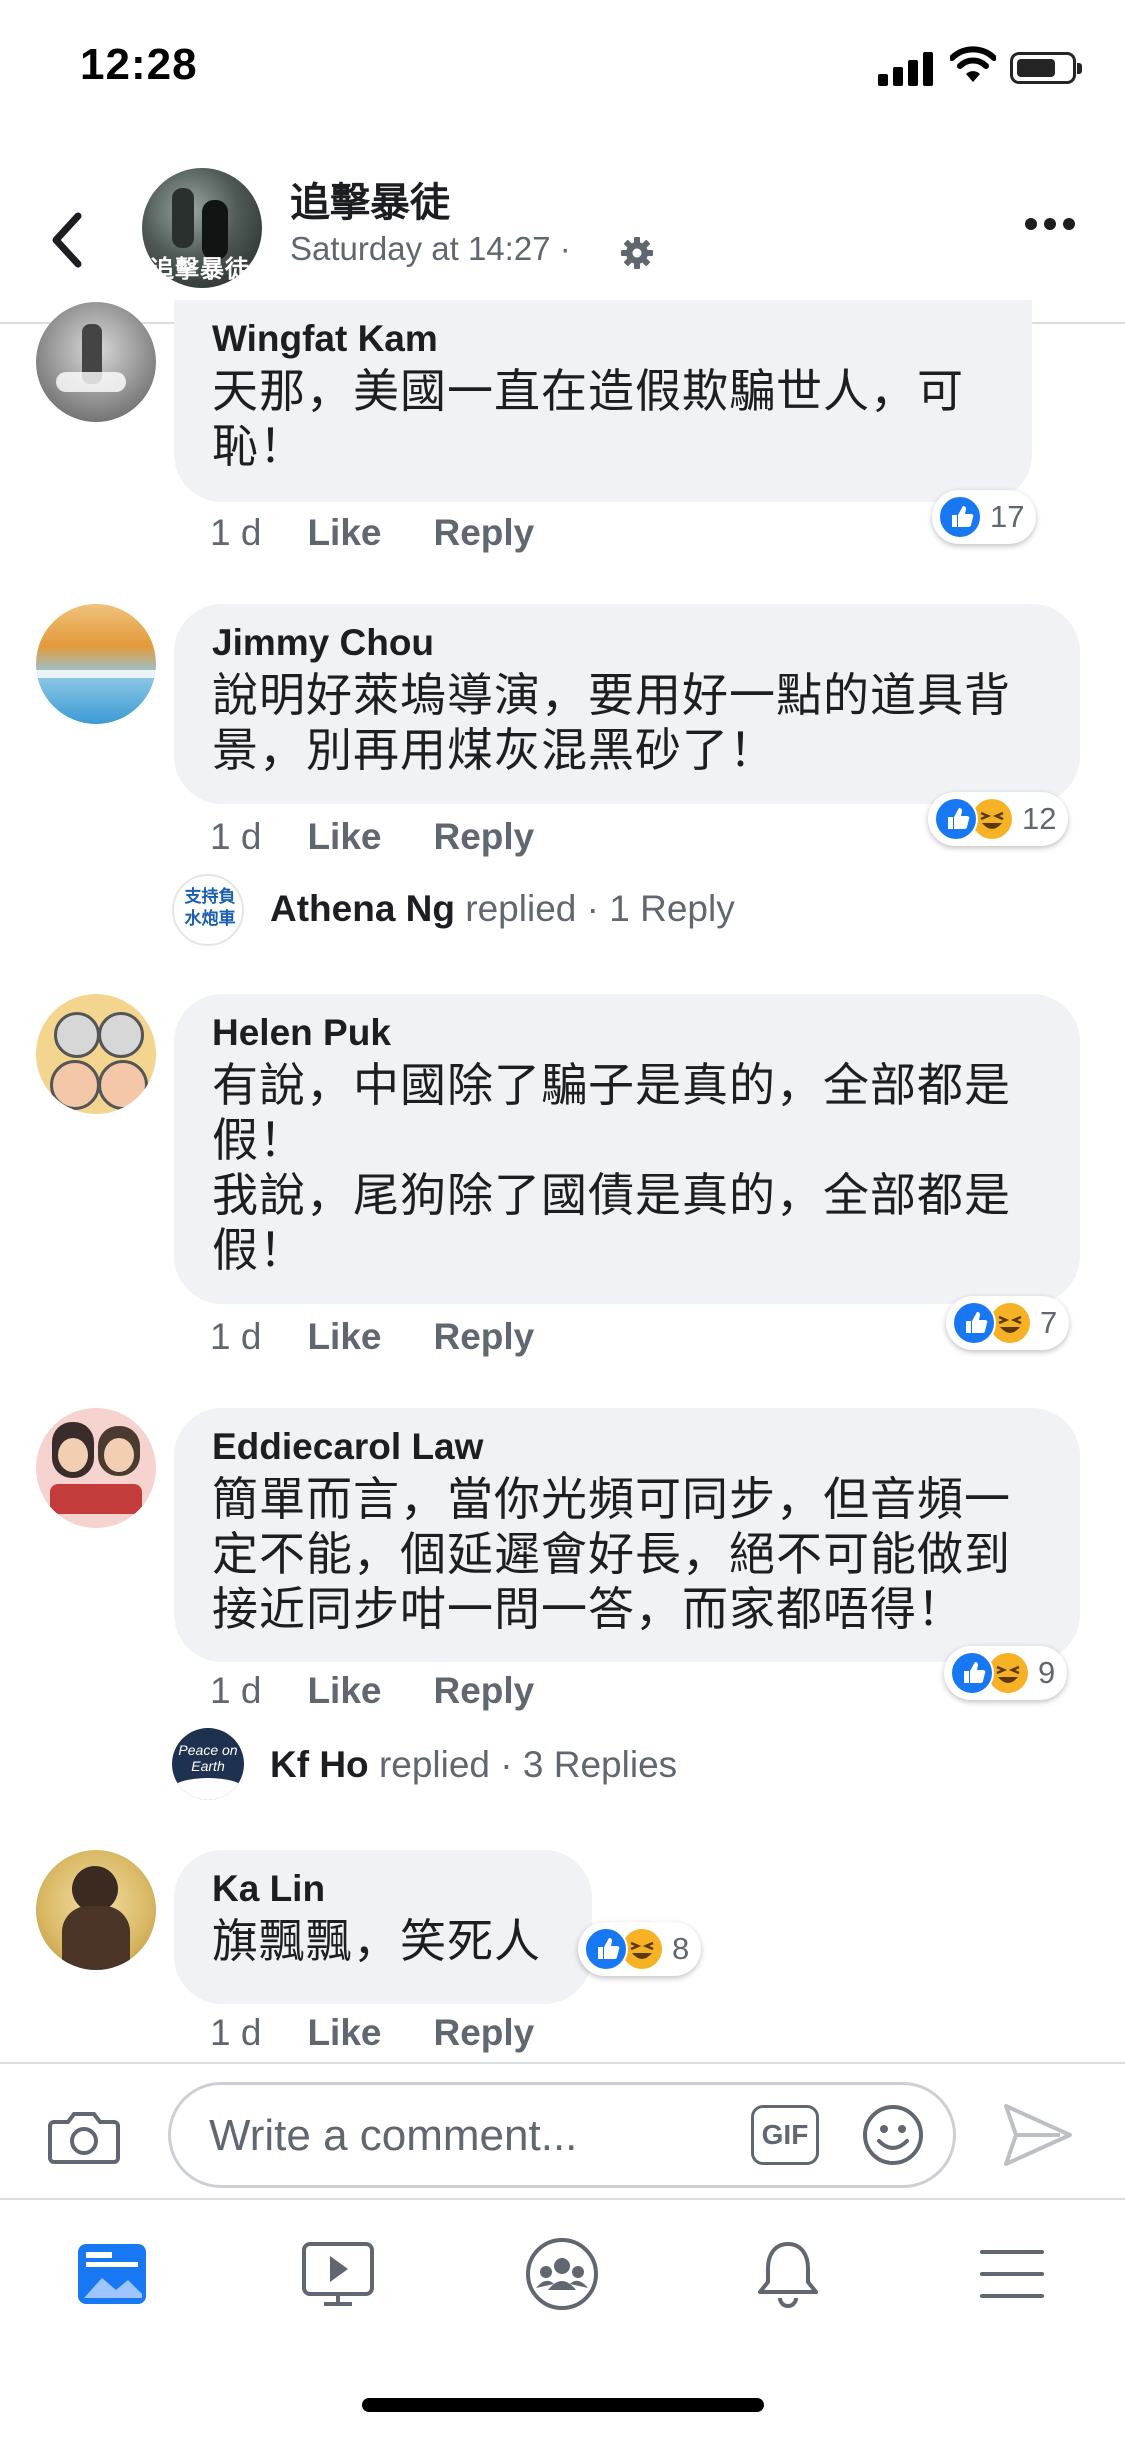 This screenshot has height=2438, width=1125. What do you see at coordinates (430, 248) in the screenshot?
I see `post-timestamp: Saturday at 14:27 ·` at bounding box center [430, 248].